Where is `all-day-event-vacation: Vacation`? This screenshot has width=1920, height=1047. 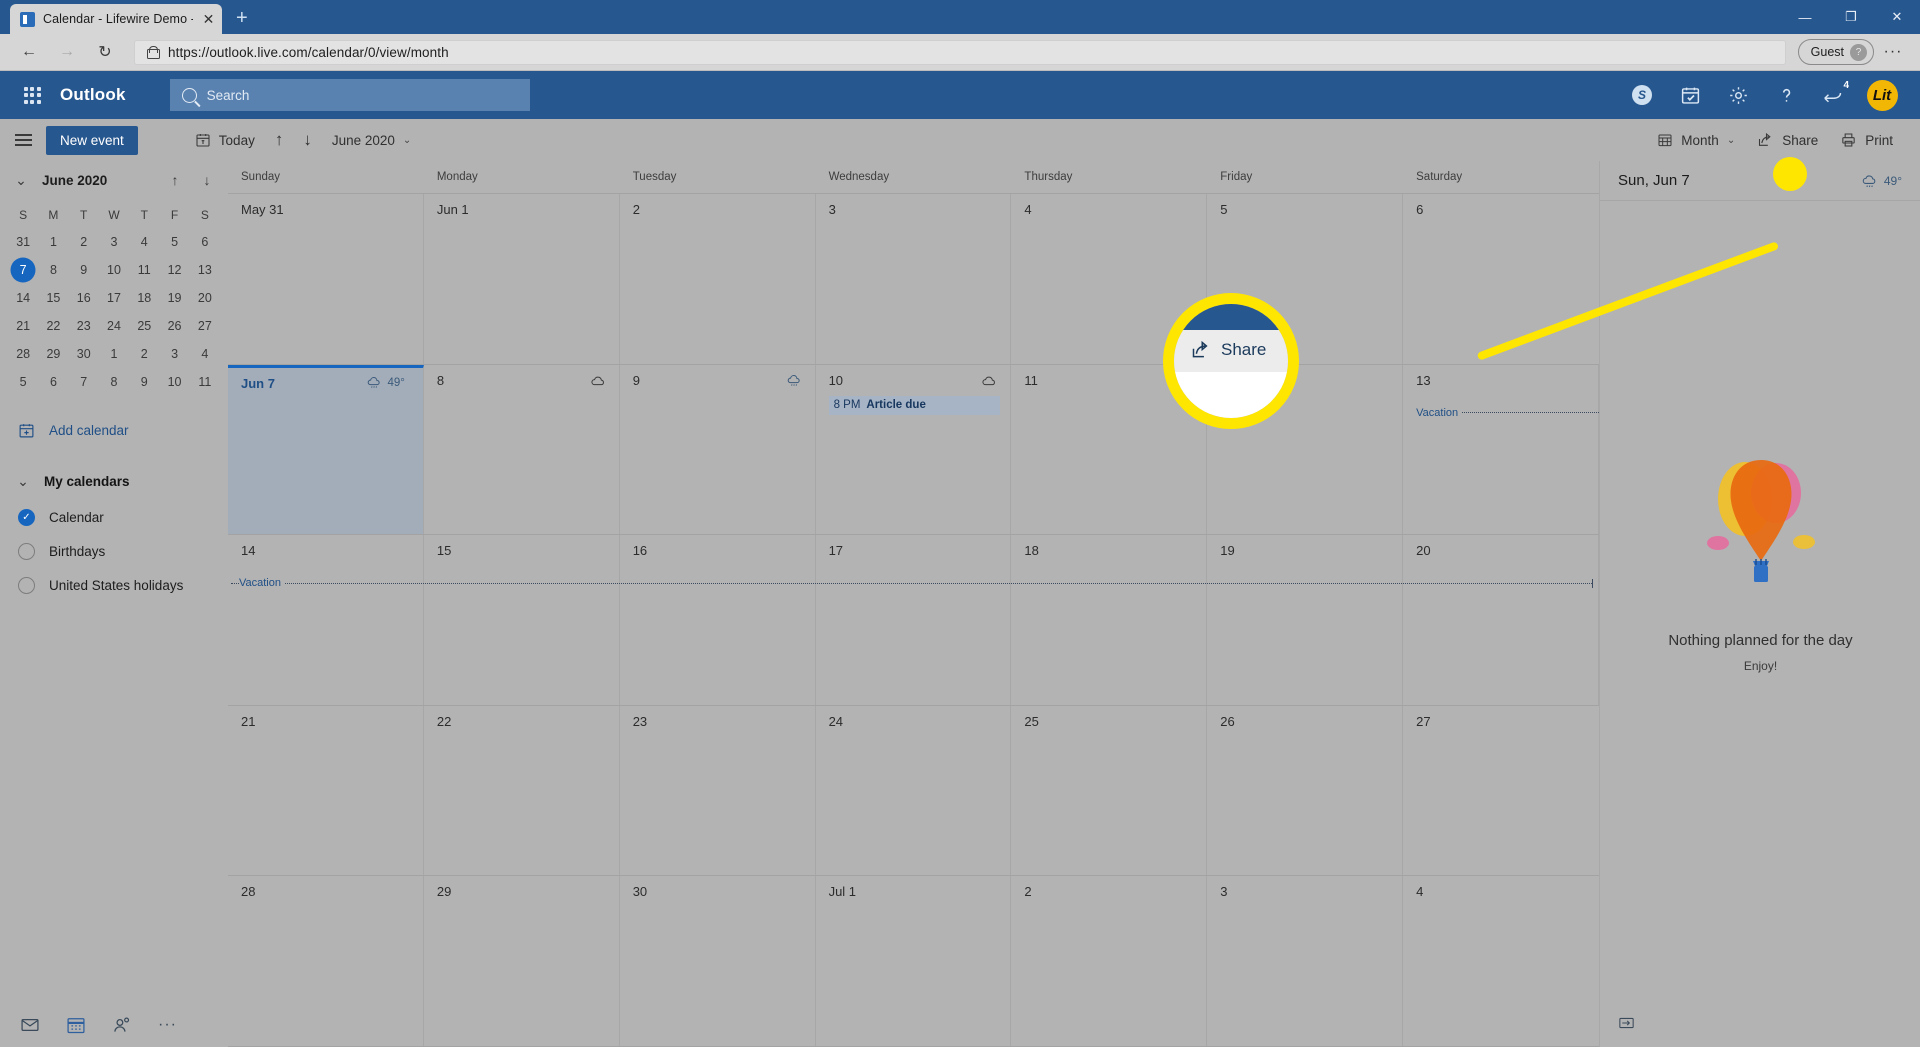
all-day-event-vacation: Vacation is located at coordinates (1507, 413).